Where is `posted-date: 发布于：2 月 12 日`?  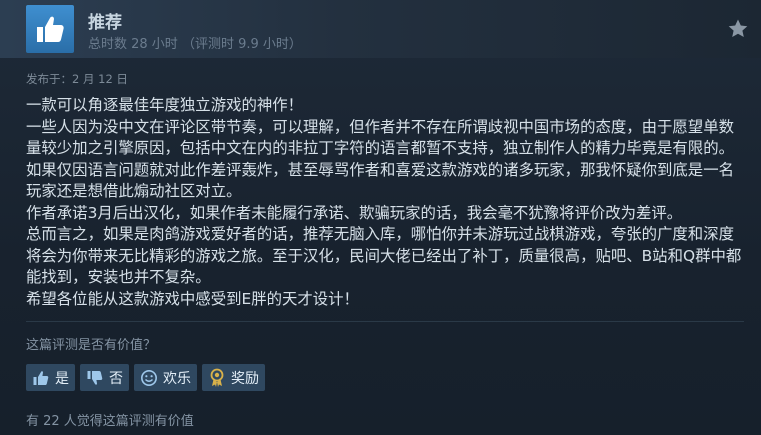 posted-date: 发布于：2 月 12 日 is located at coordinates (77, 79).